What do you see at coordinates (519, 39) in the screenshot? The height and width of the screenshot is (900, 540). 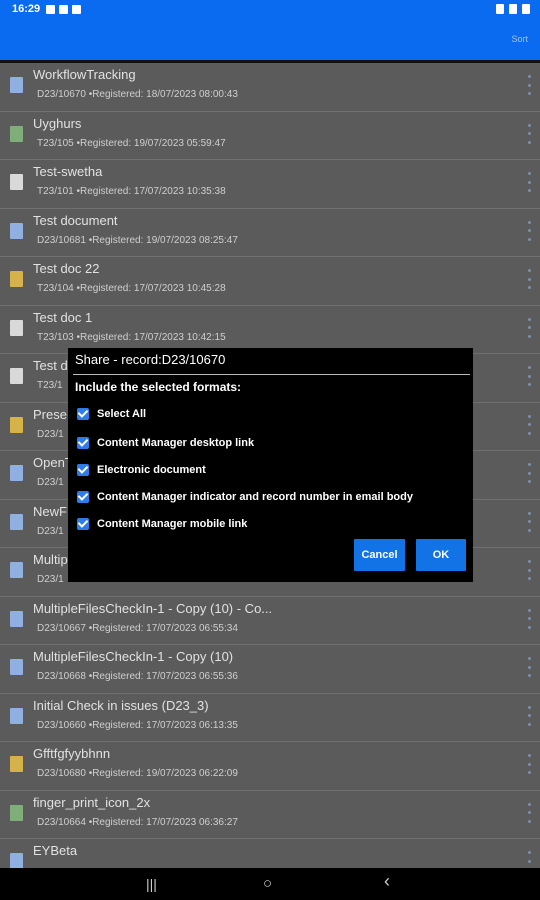 I see `sort-button: Sort` at bounding box center [519, 39].